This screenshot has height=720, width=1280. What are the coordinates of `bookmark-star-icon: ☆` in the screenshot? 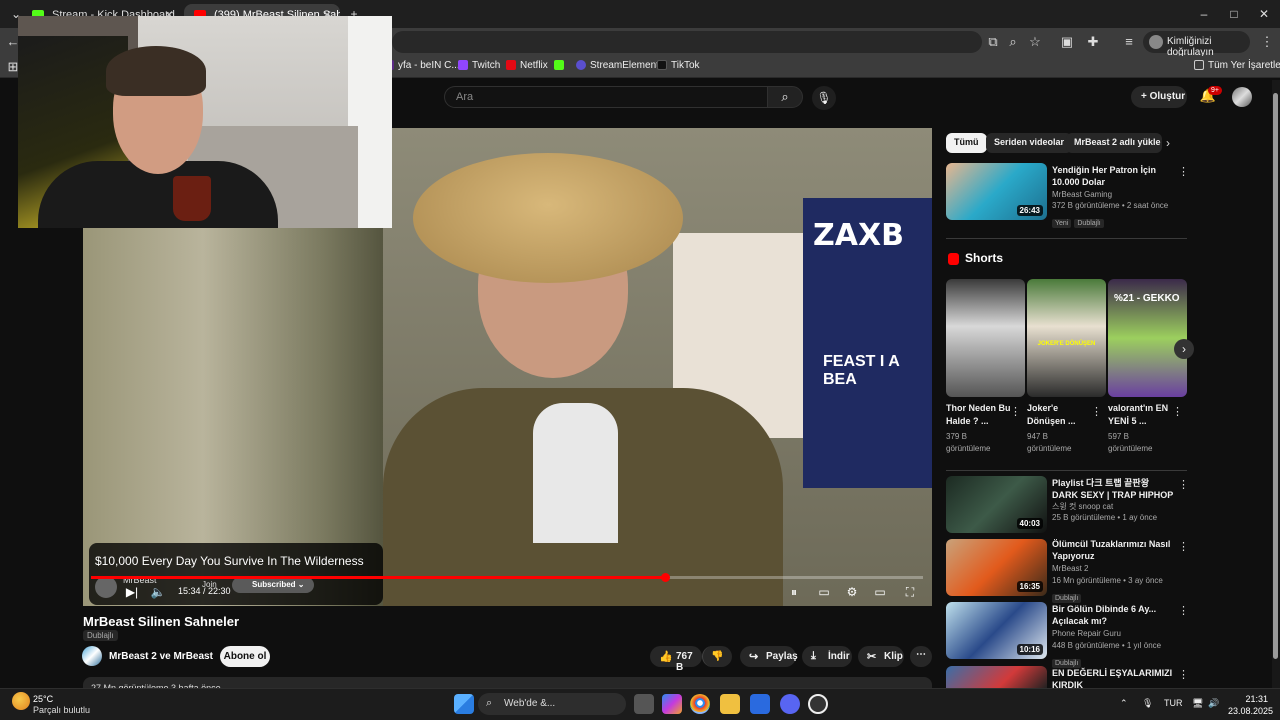 It's located at (1035, 42).